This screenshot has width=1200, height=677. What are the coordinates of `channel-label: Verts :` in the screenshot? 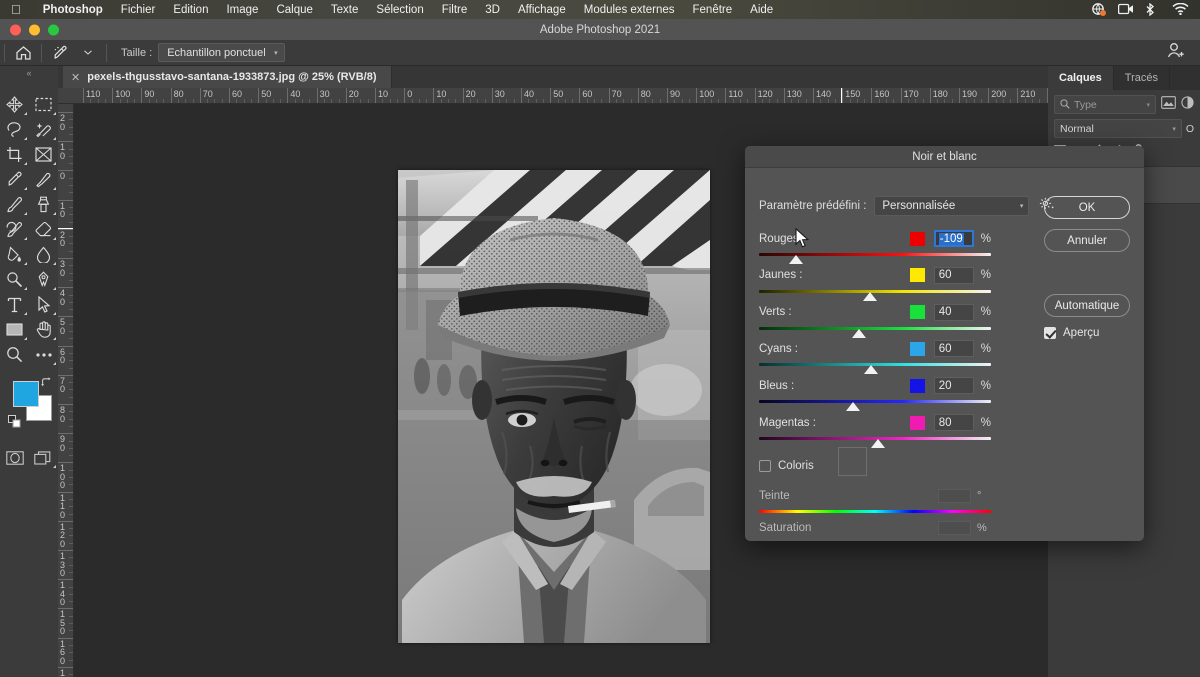 It's located at (775, 312).